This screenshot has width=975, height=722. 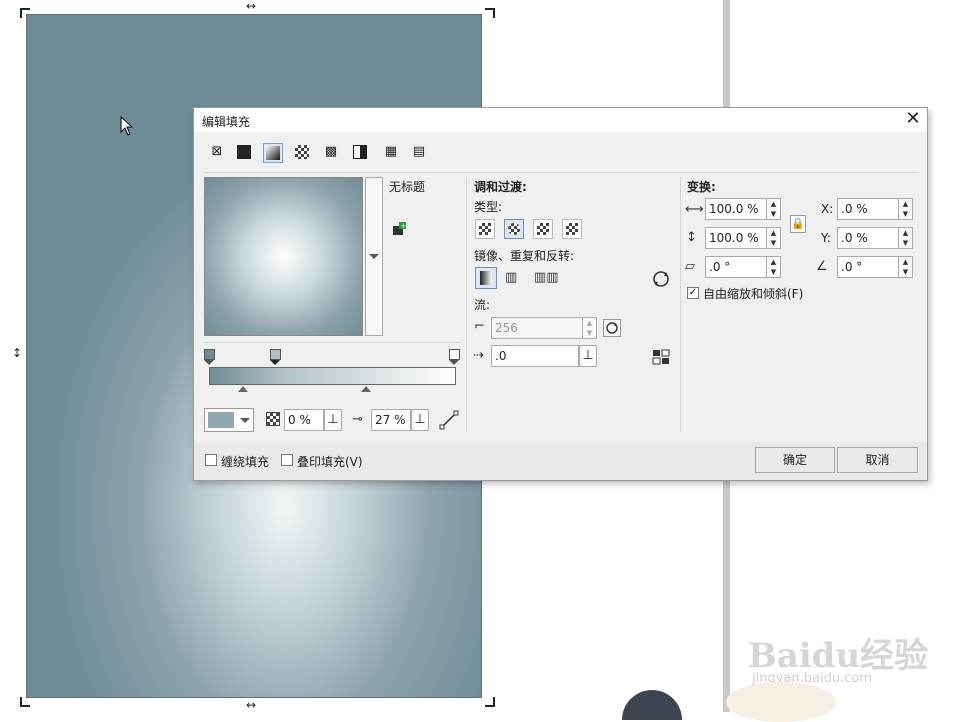 What do you see at coordinates (331, 153) in the screenshot?
I see `bitmap-pattern-icon: ▩` at bounding box center [331, 153].